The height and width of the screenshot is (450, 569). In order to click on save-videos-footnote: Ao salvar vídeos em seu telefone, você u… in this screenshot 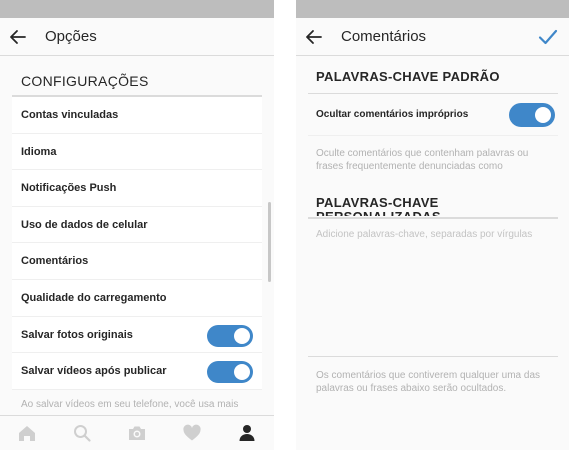, I will do `click(130, 404)`.